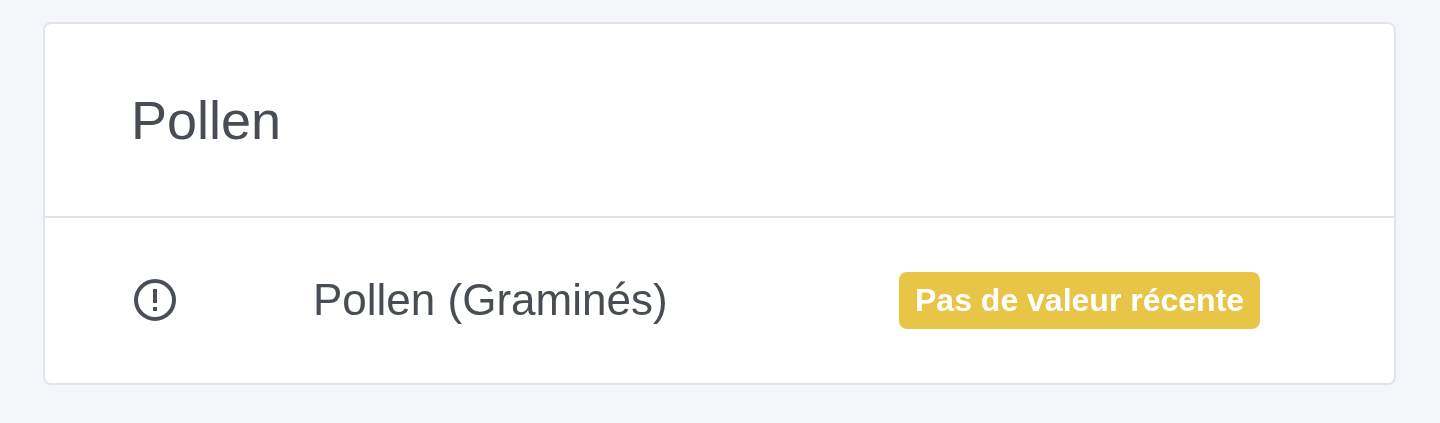  I want to click on alert-icon, so click(155, 300).